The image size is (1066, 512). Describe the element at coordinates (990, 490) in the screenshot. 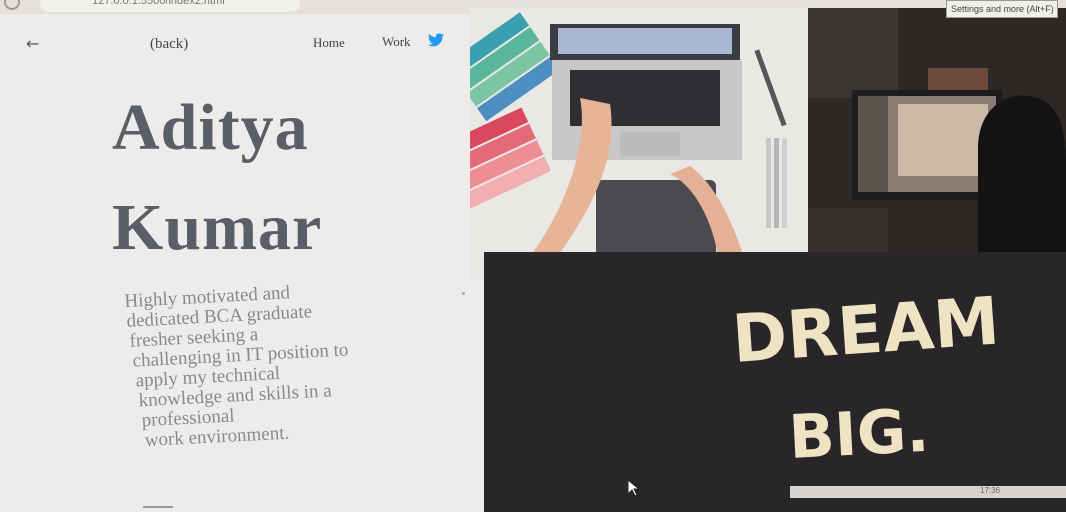

I see `clock-text: 17:36` at that location.